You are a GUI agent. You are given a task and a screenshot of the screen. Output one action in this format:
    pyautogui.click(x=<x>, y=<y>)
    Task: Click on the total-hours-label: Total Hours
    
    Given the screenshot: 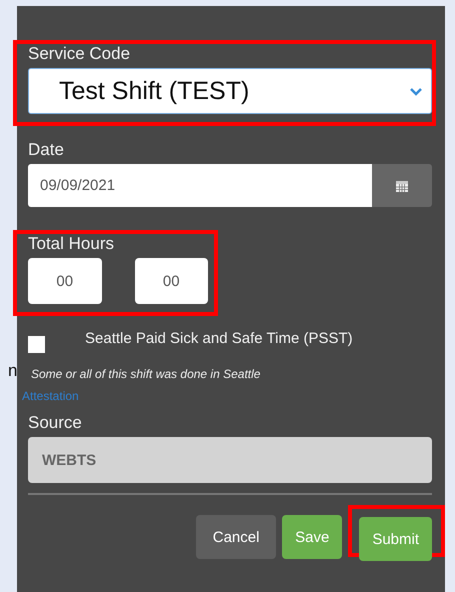 What is the action you would take?
    pyautogui.click(x=71, y=244)
    